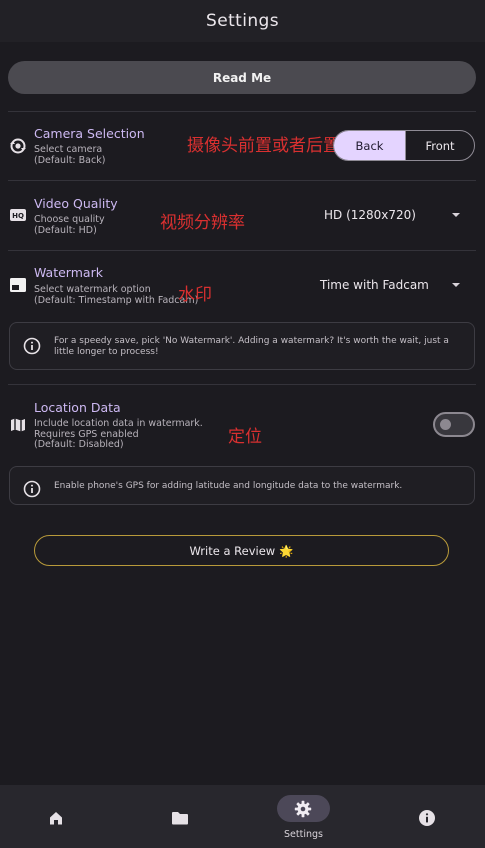  I want to click on sparkle-icon: 🌟, so click(286, 550).